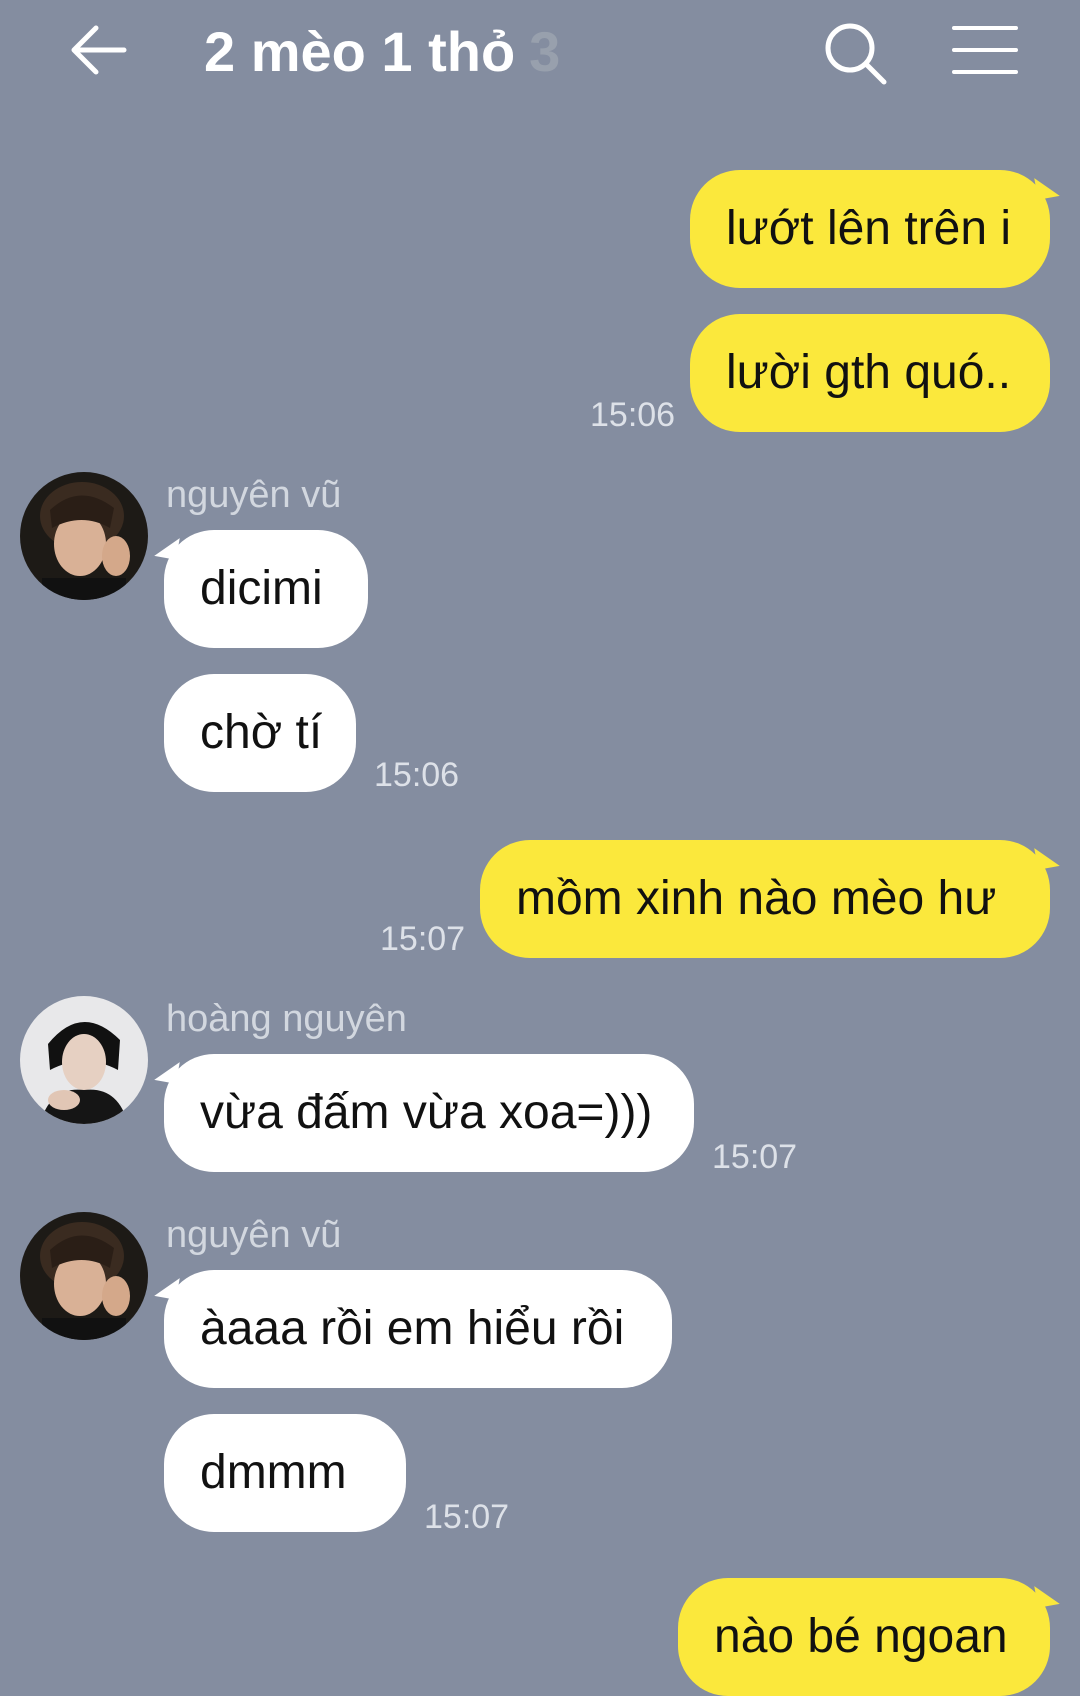  What do you see at coordinates (273, 1472) in the screenshot?
I see `message-text: dmmm` at bounding box center [273, 1472].